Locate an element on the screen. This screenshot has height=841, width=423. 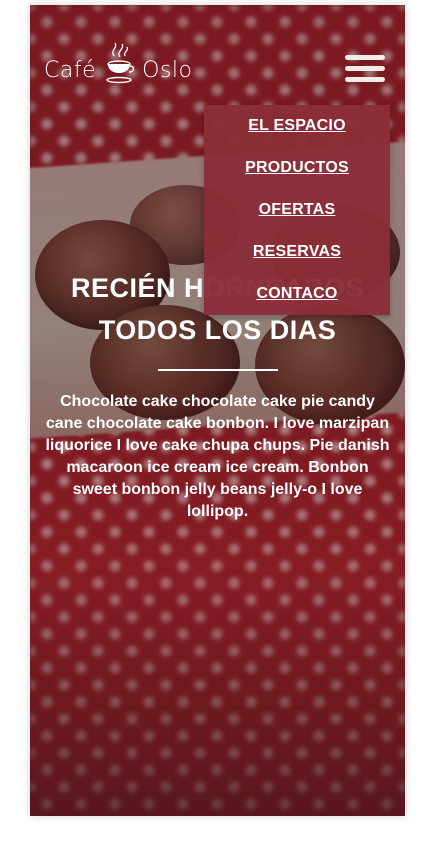
hero-title-line2: TODOS LOS DIAS is located at coordinates (217, 330).